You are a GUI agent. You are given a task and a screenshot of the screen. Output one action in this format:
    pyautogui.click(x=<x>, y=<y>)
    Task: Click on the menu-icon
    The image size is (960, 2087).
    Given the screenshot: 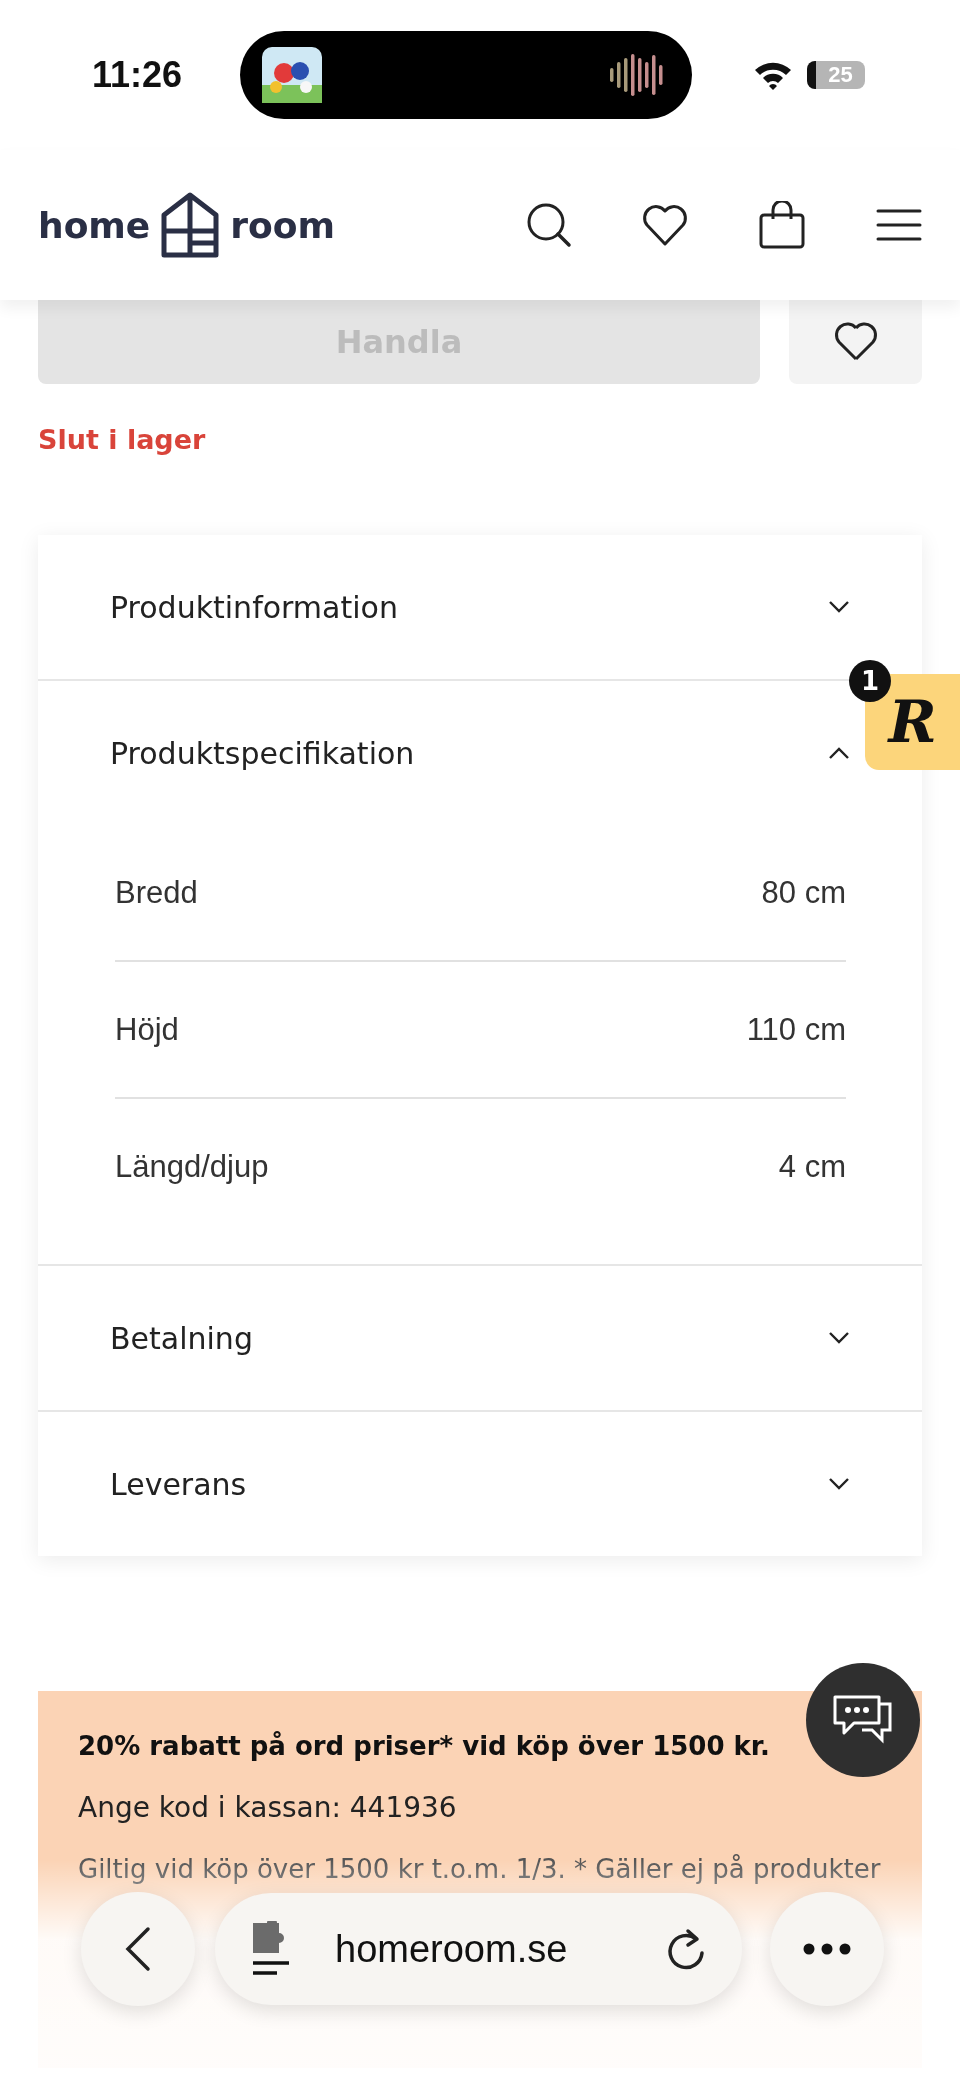 What is the action you would take?
    pyautogui.click(x=899, y=225)
    